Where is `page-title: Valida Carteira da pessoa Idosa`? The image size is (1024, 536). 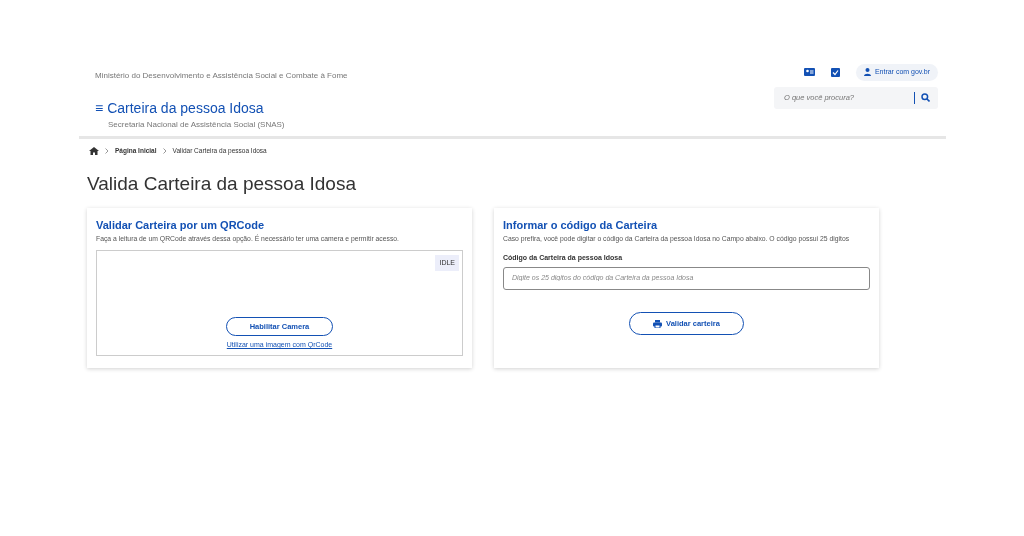
page-title: Valida Carteira da pessoa Idosa is located at coordinates (222, 183).